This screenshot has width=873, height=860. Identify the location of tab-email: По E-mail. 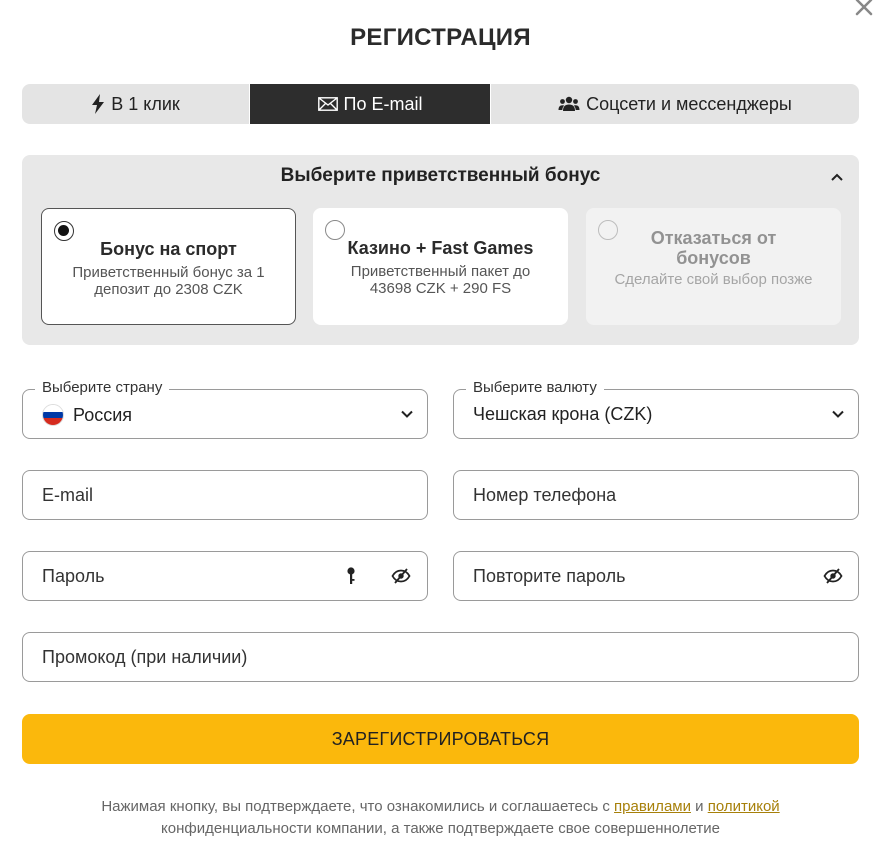
(370, 104).